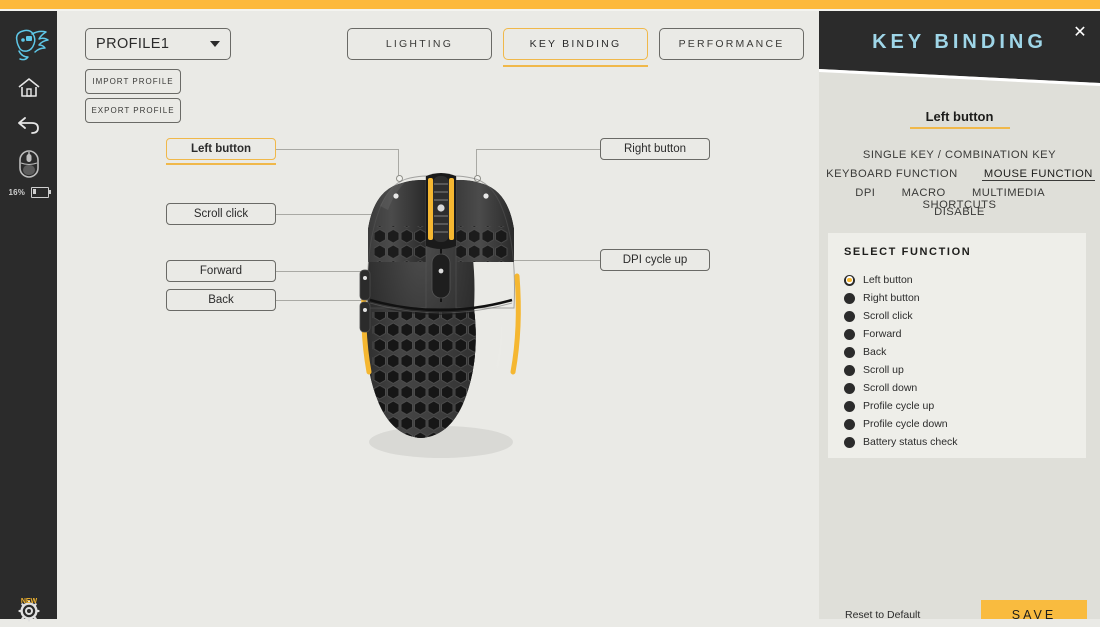 Image resolution: width=1100 pixels, height=627 pixels. I want to click on battery-status: 16%, so click(28, 192).